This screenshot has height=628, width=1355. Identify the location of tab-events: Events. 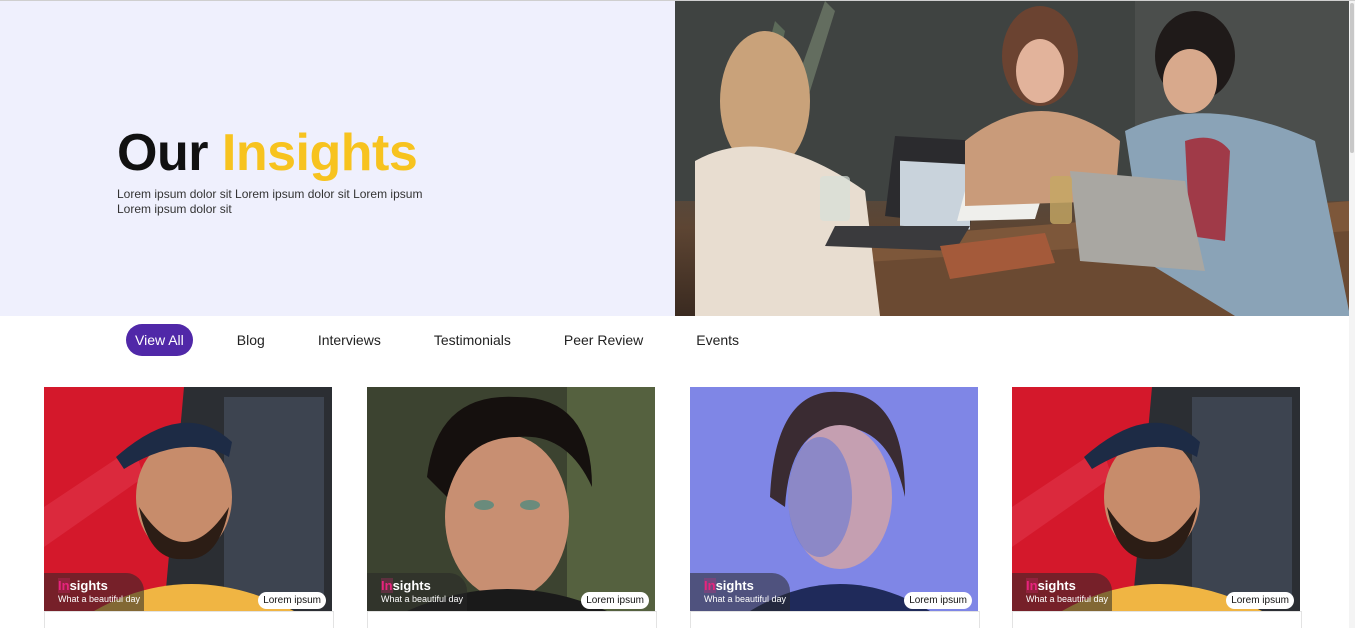
(717, 340).